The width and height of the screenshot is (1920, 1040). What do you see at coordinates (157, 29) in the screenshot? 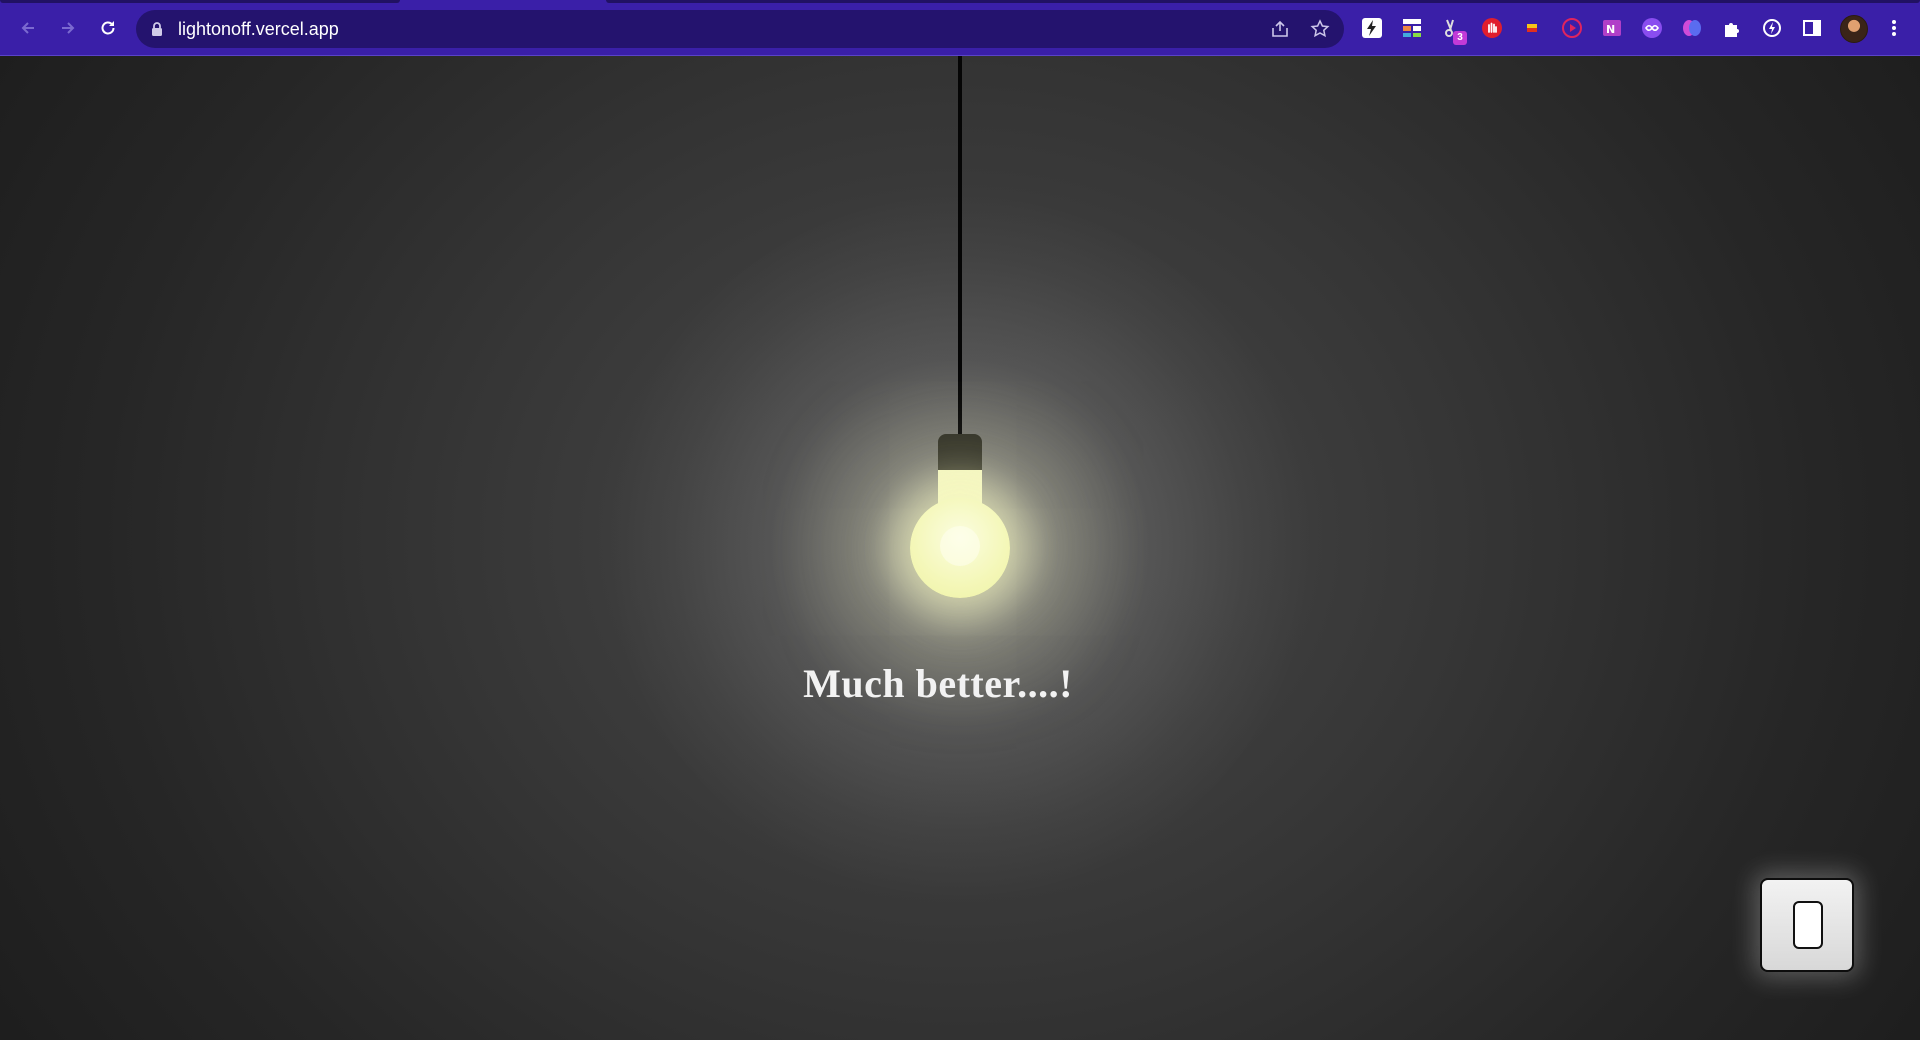
I see `lock-icon` at bounding box center [157, 29].